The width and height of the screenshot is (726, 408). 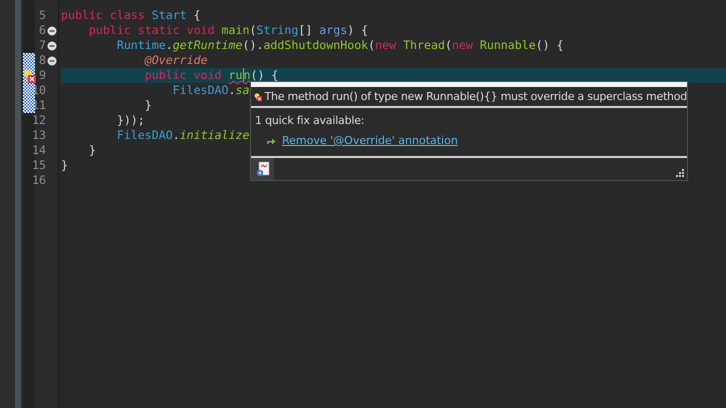 I want to click on line-number: 14, so click(x=39, y=150).